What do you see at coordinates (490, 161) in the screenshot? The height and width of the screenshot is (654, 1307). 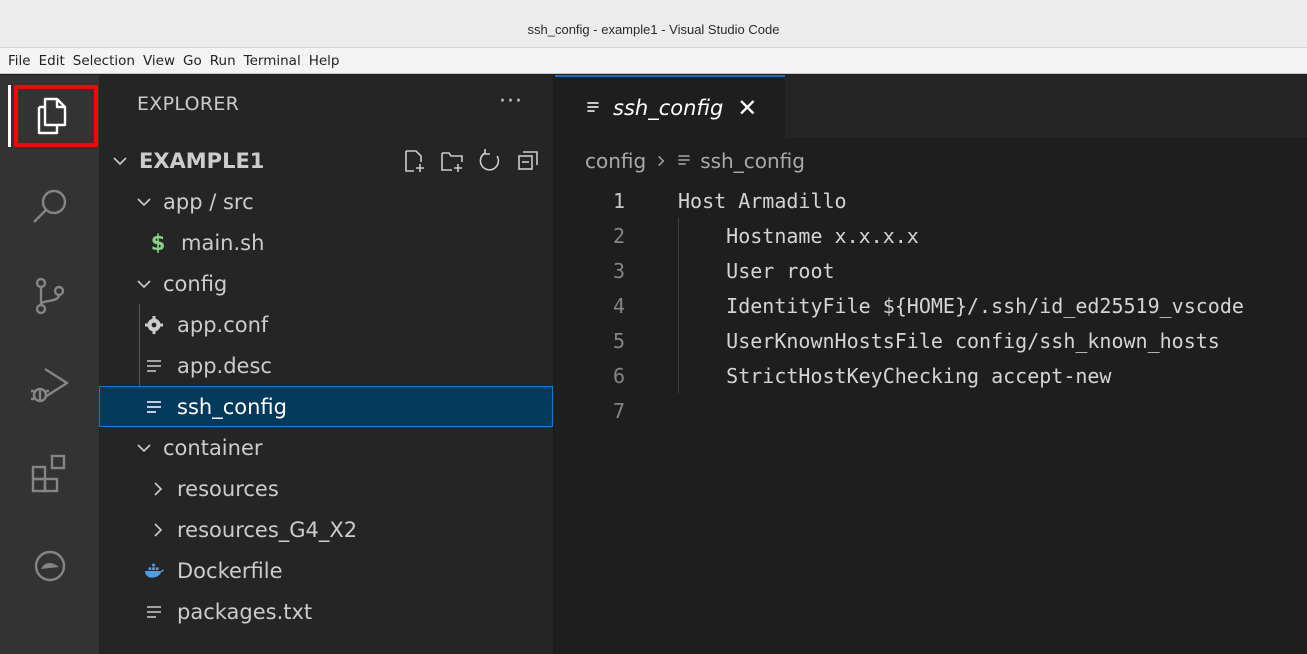 I see `refresh-icon` at bounding box center [490, 161].